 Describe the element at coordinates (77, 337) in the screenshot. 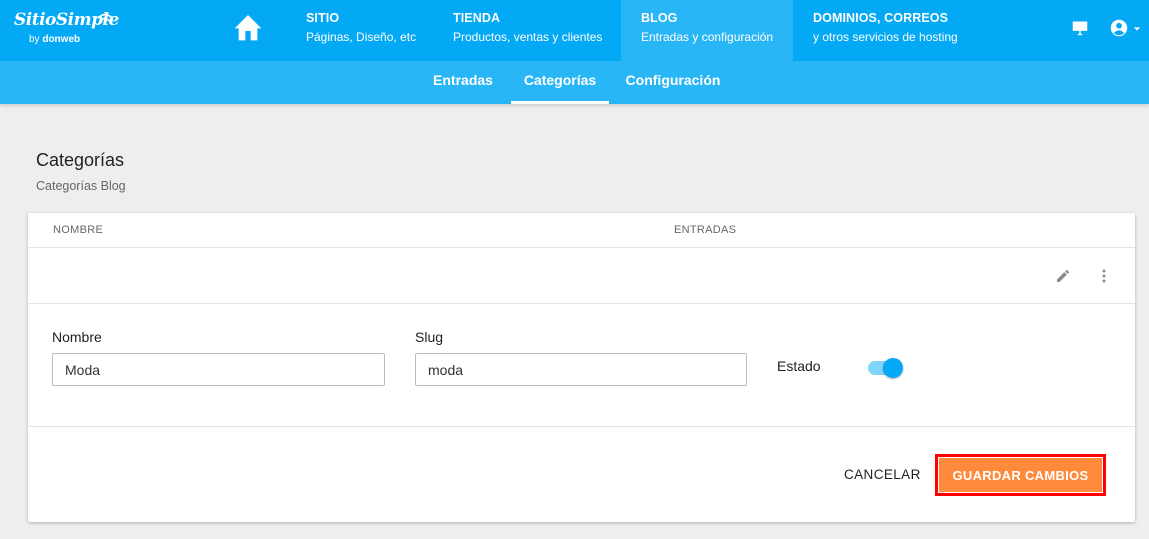

I see `nombre-label: Nombre` at that location.